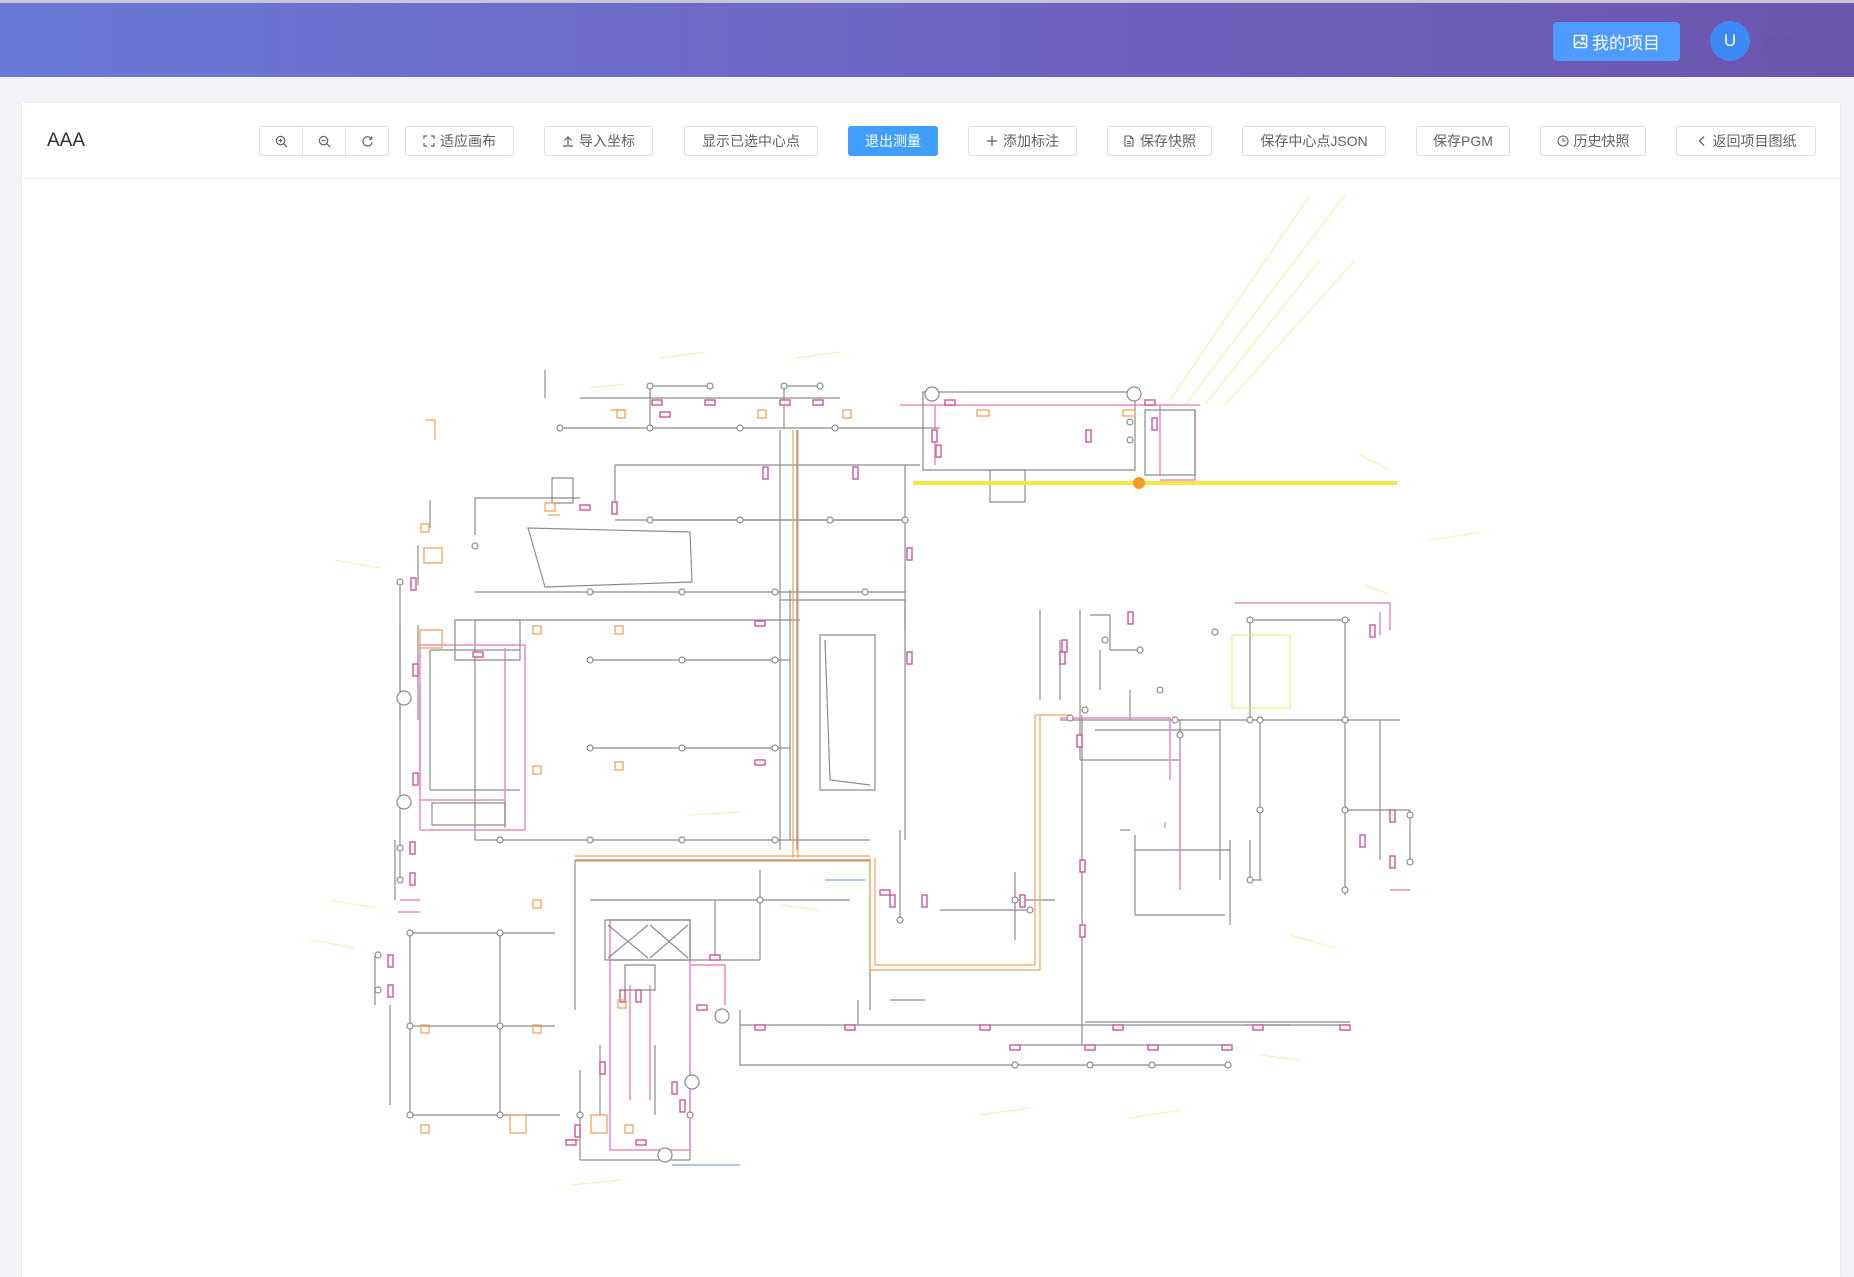 Image resolution: width=1854 pixels, height=1277 pixels. I want to click on history-snapshot-button: 历史快照, so click(1593, 141).